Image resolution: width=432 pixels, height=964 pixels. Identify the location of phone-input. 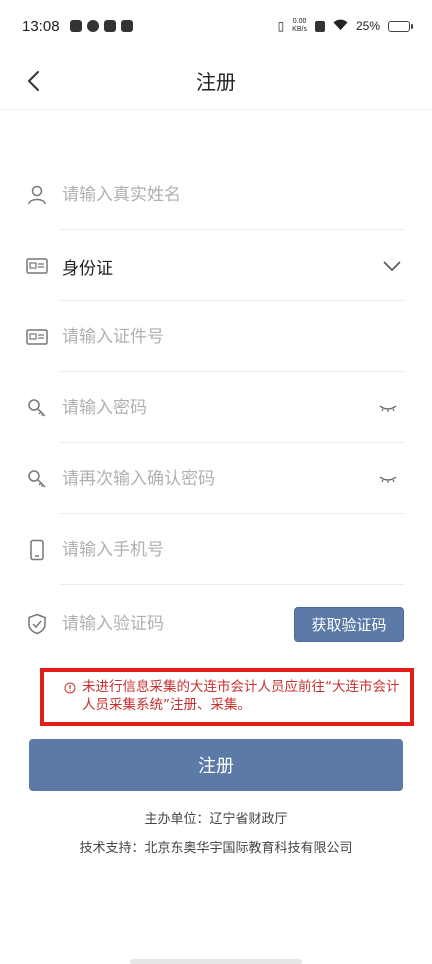
(233, 550).